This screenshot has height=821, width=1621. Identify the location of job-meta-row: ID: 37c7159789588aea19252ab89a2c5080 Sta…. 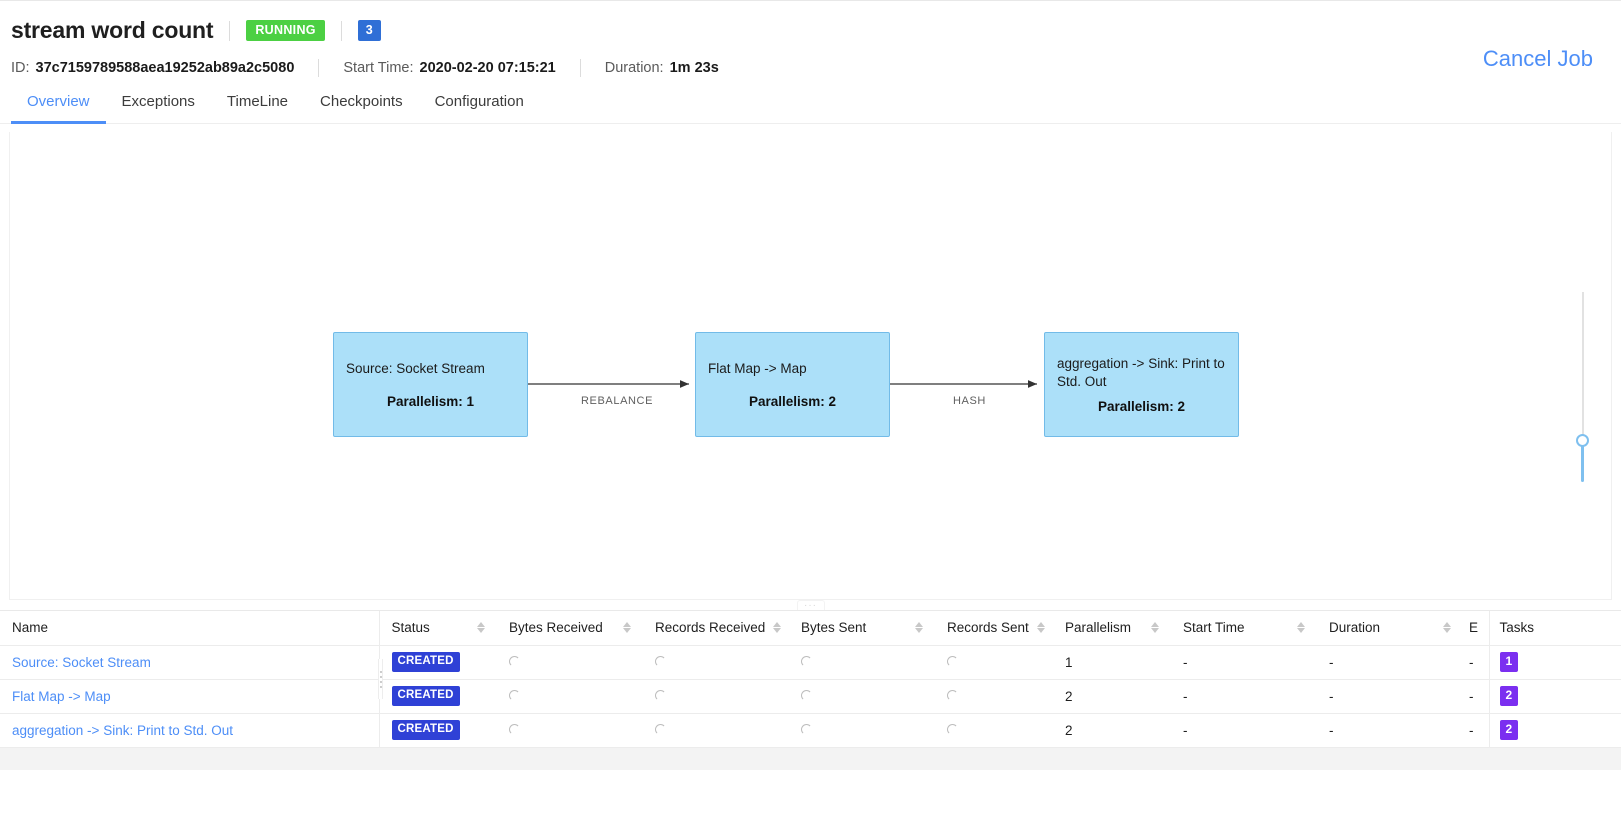
(816, 68).